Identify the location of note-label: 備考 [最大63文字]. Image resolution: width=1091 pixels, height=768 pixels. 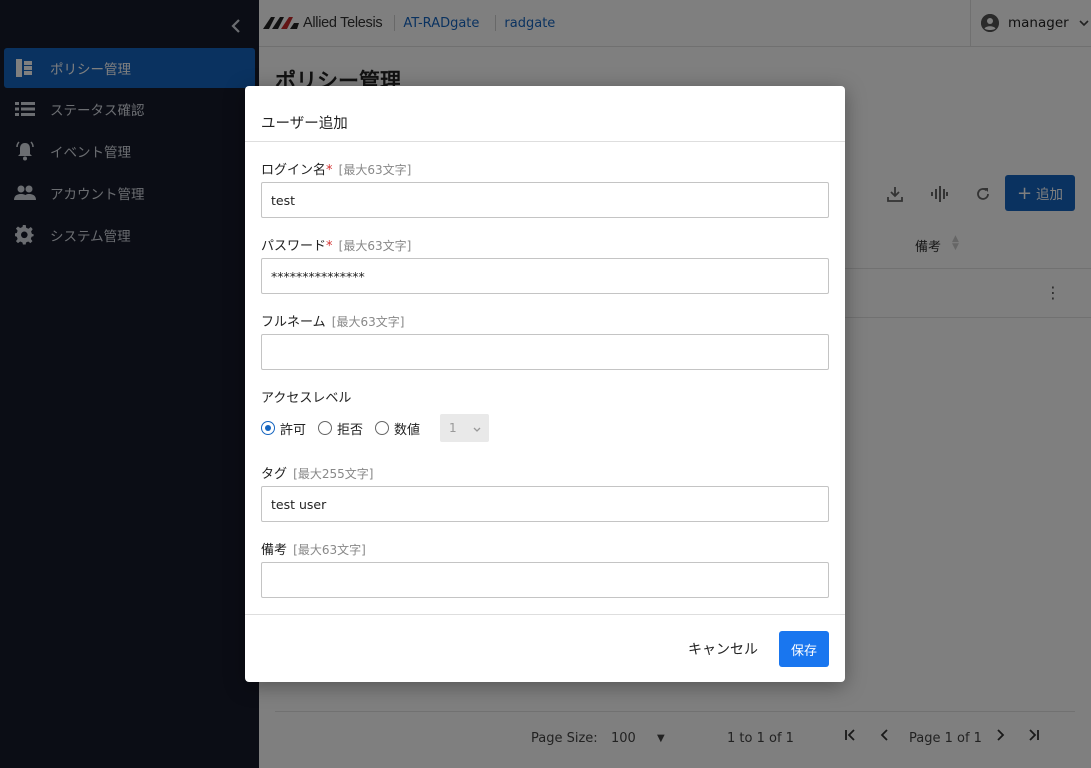
(313, 548).